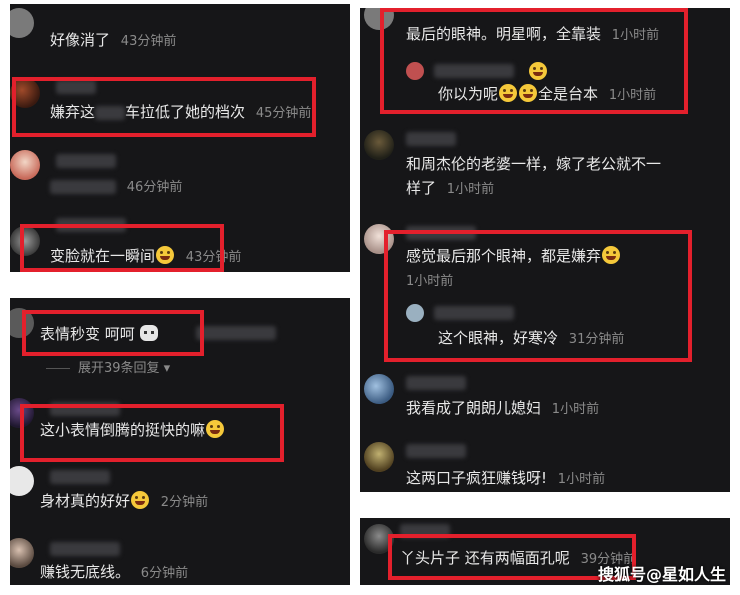 This screenshot has height=595, width=740. I want to click on comment-text: 身材真的好好, so click(85, 501).